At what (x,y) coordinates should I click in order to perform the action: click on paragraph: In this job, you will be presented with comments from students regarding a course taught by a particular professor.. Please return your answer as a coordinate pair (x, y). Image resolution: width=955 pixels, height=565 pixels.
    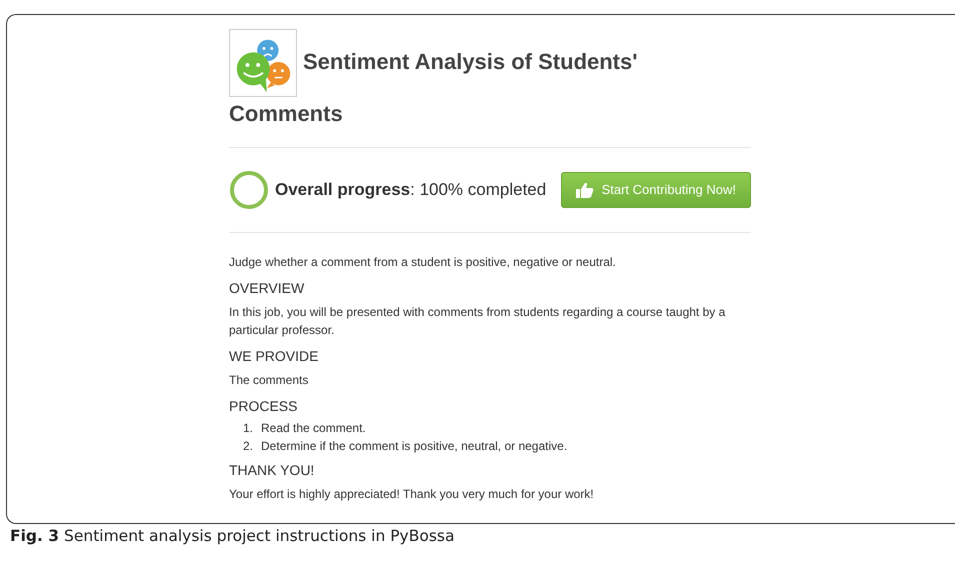
    Looking at the image, I should click on (477, 321).